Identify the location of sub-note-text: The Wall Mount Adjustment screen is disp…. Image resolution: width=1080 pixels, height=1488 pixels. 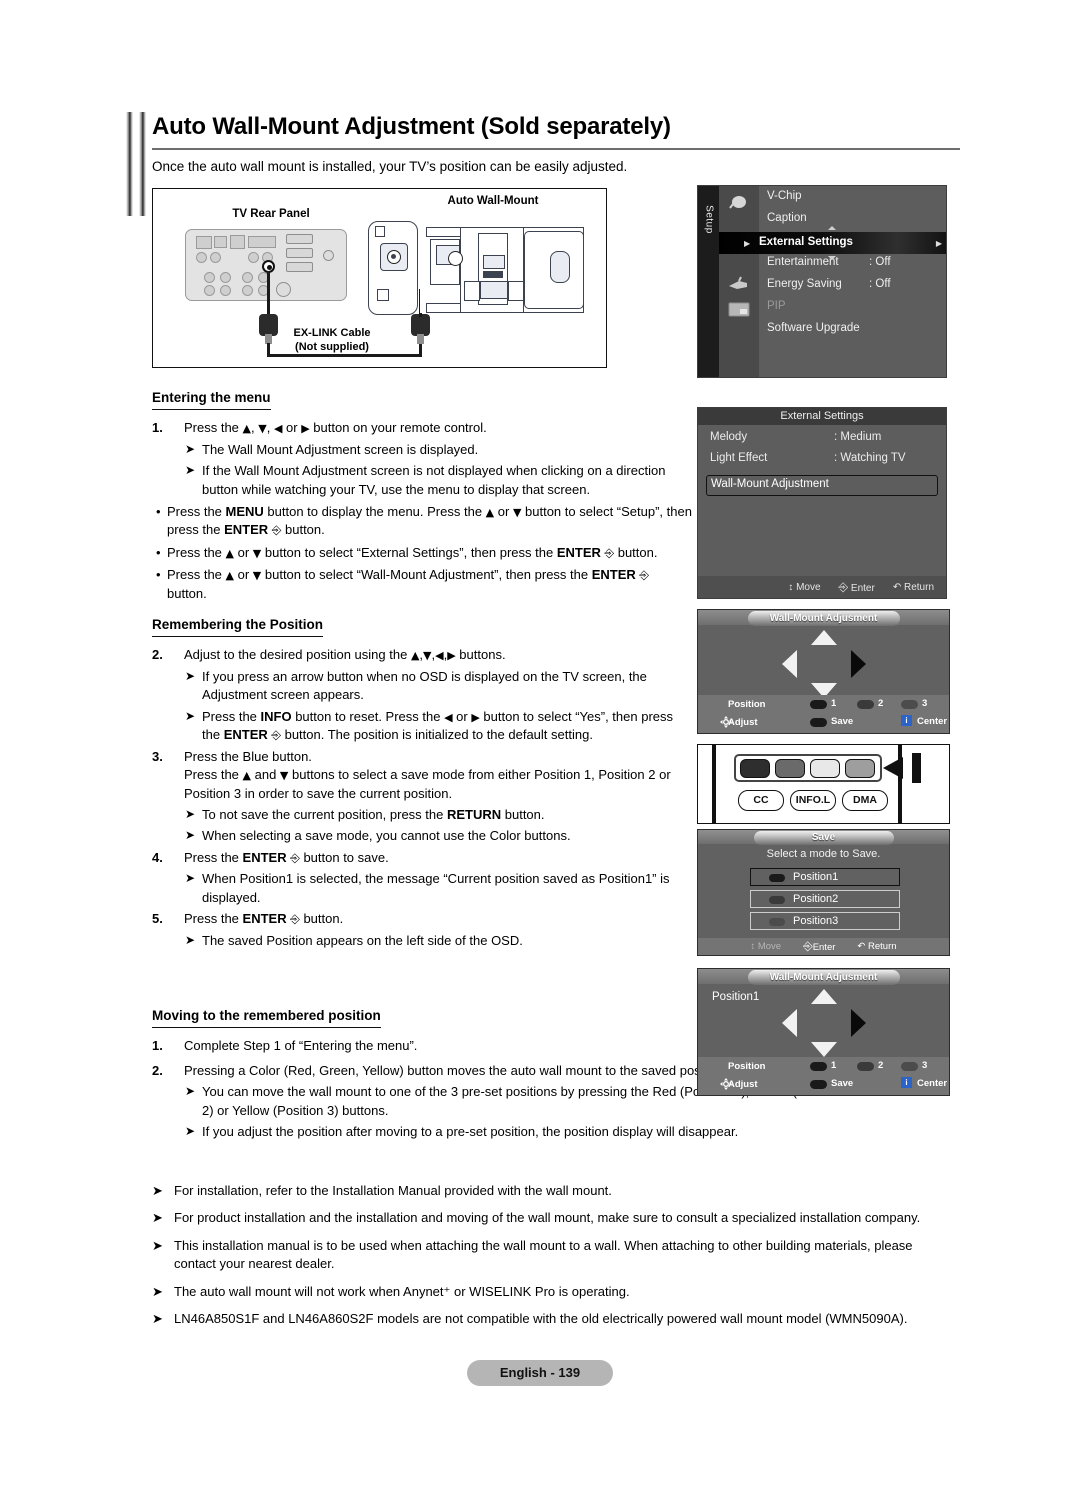
(340, 449).